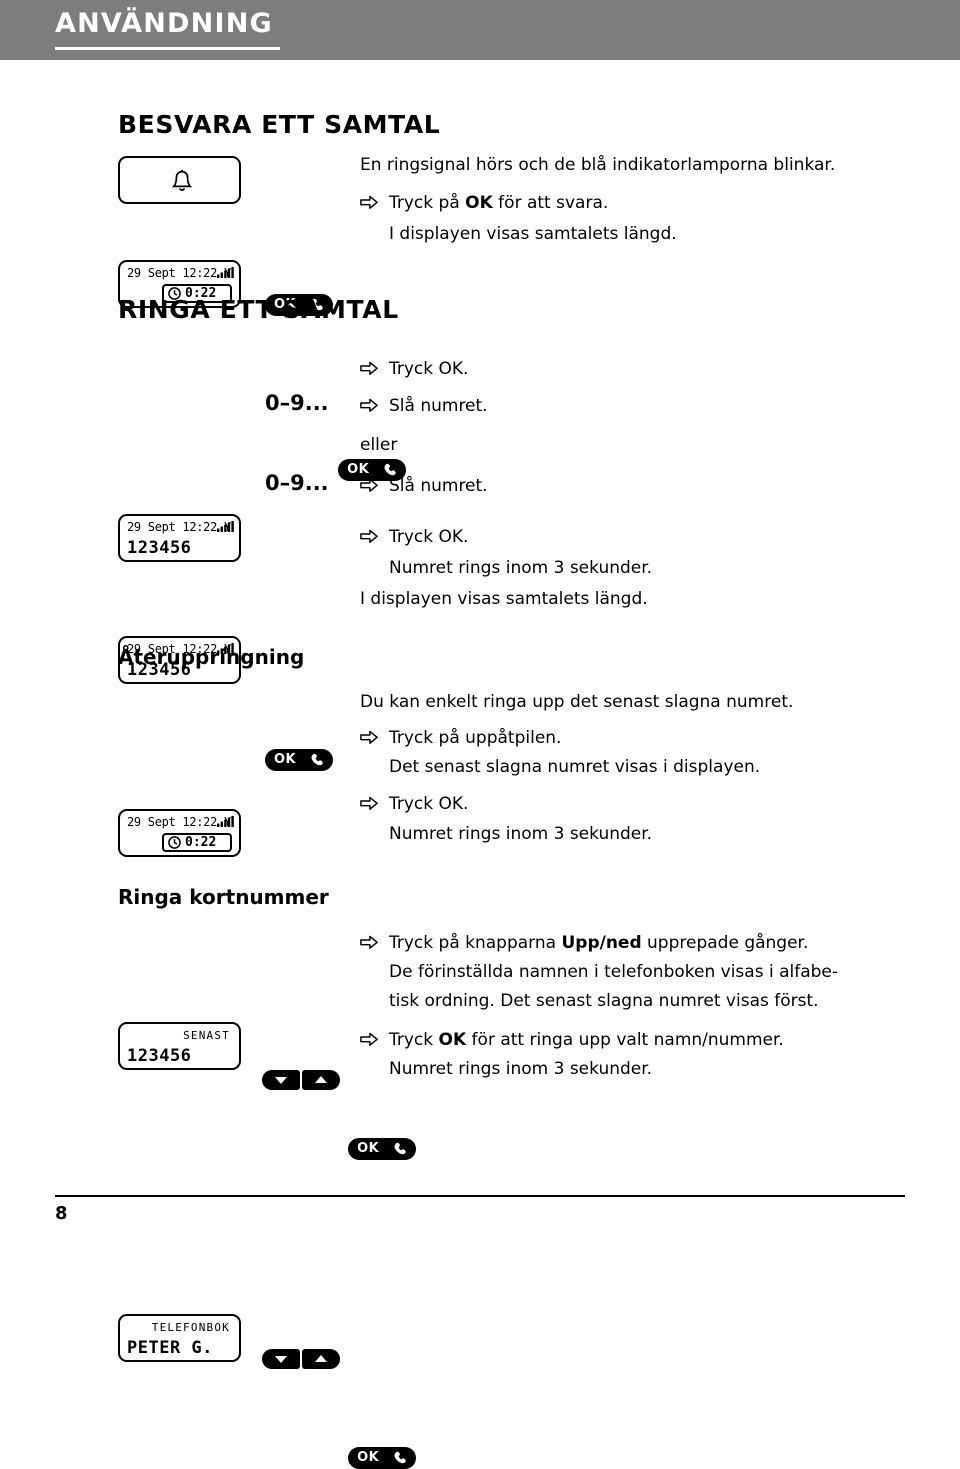  What do you see at coordinates (174, 842) in the screenshot?
I see `clock-icon` at bounding box center [174, 842].